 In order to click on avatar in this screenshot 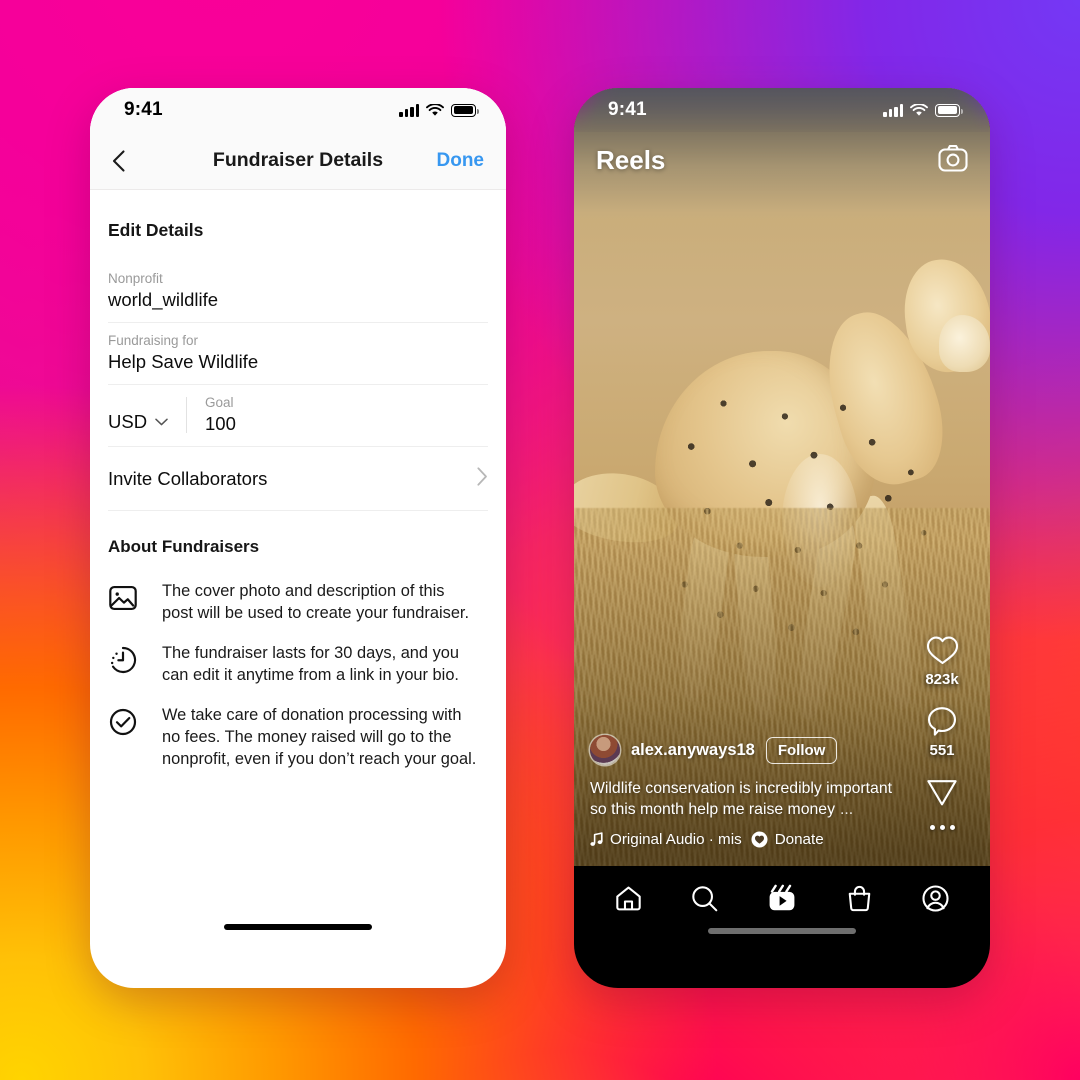, I will do `click(605, 750)`.